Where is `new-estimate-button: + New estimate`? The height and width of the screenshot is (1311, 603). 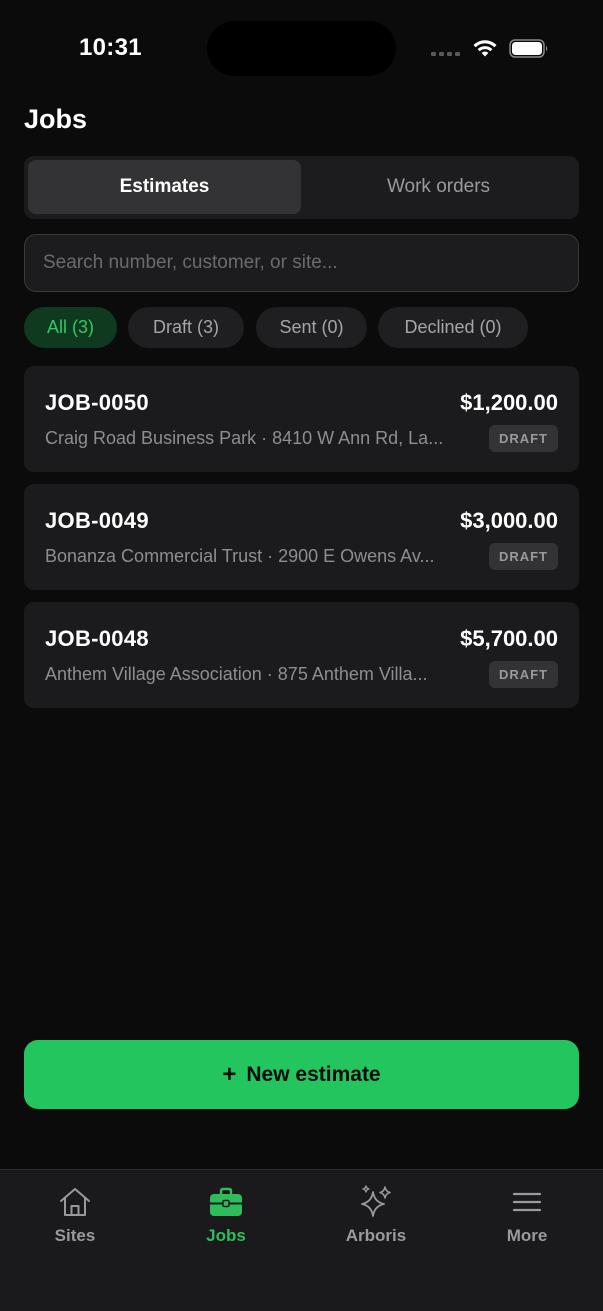 new-estimate-button: + New estimate is located at coordinates (301, 1074).